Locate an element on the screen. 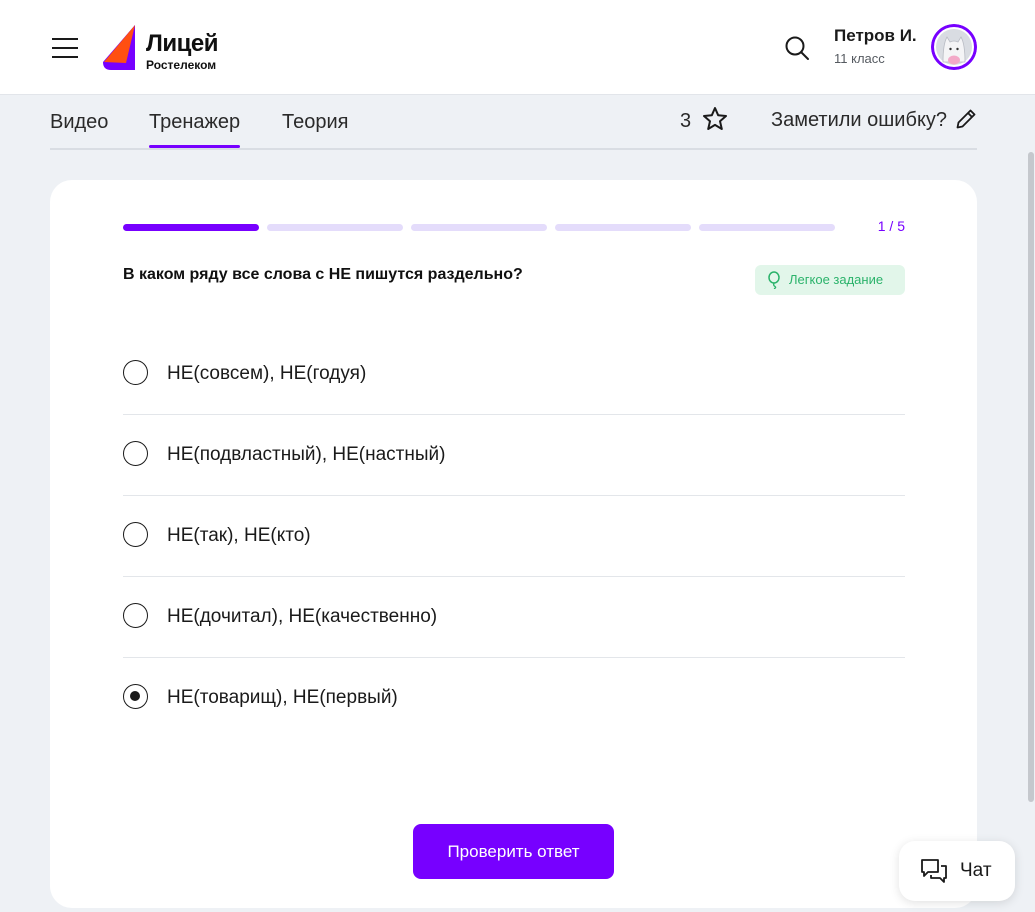 Image resolution: width=1035 pixels, height=912 pixels. chat-icon is located at coordinates (934, 871).